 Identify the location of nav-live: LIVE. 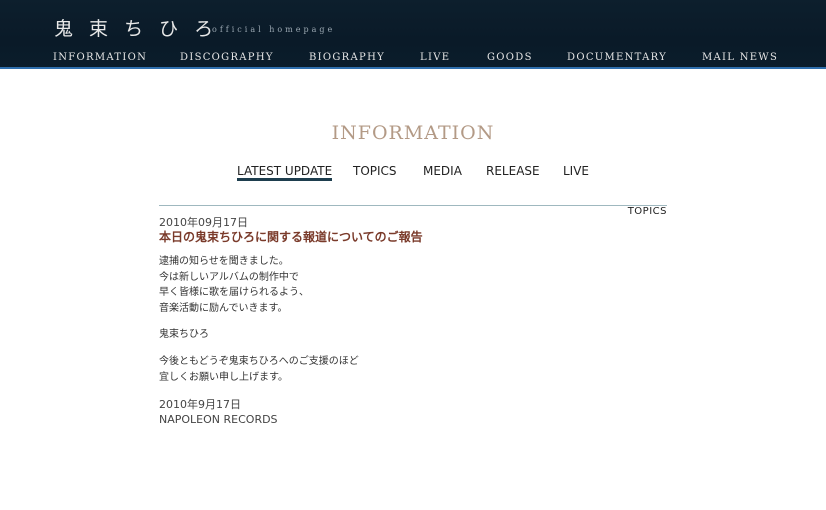
(435, 57).